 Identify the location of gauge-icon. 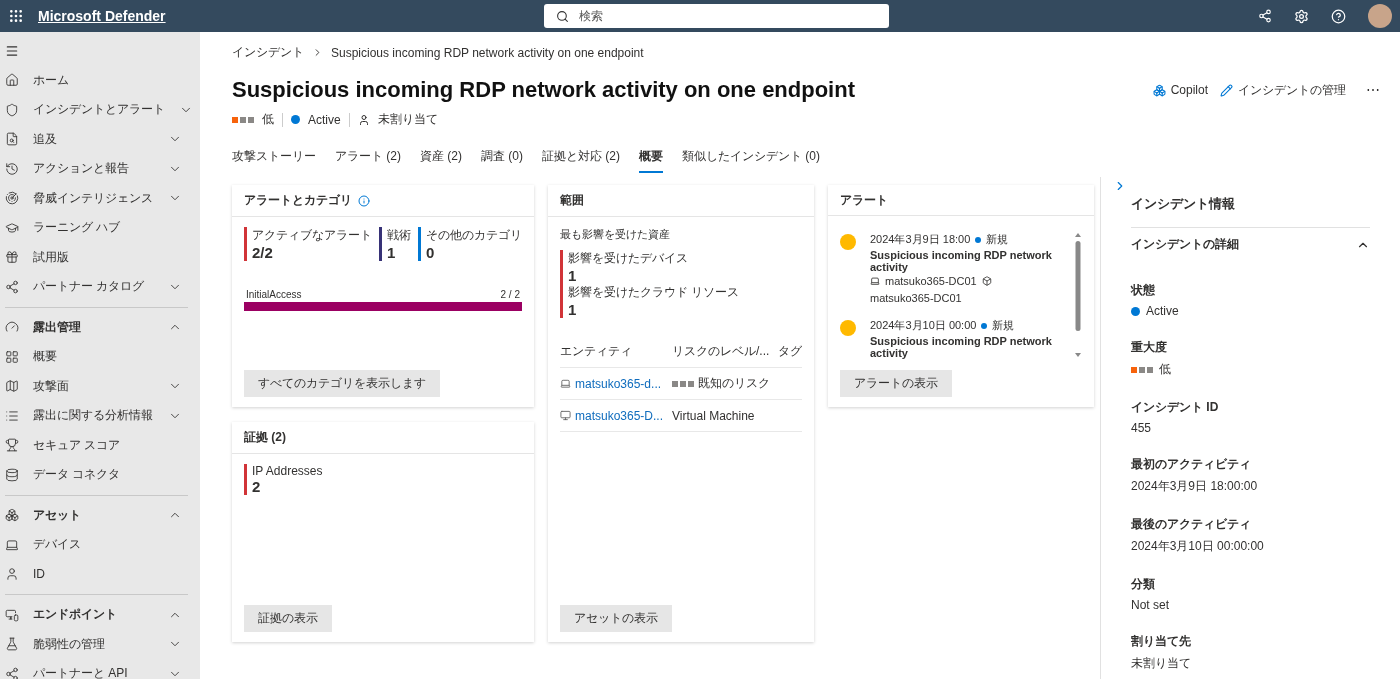
(12, 327).